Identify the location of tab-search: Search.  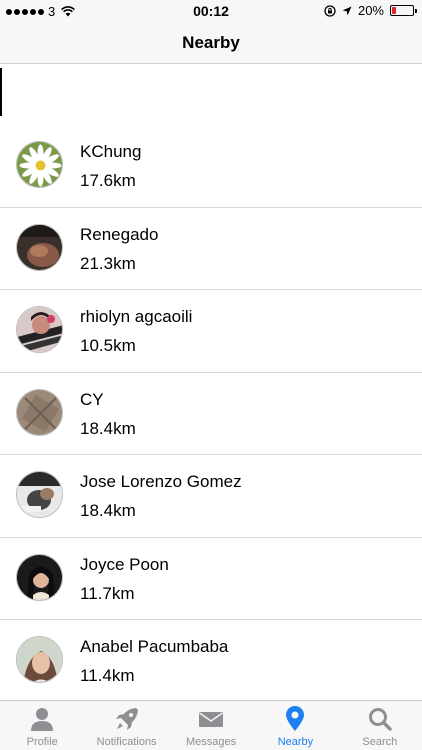
(380, 725).